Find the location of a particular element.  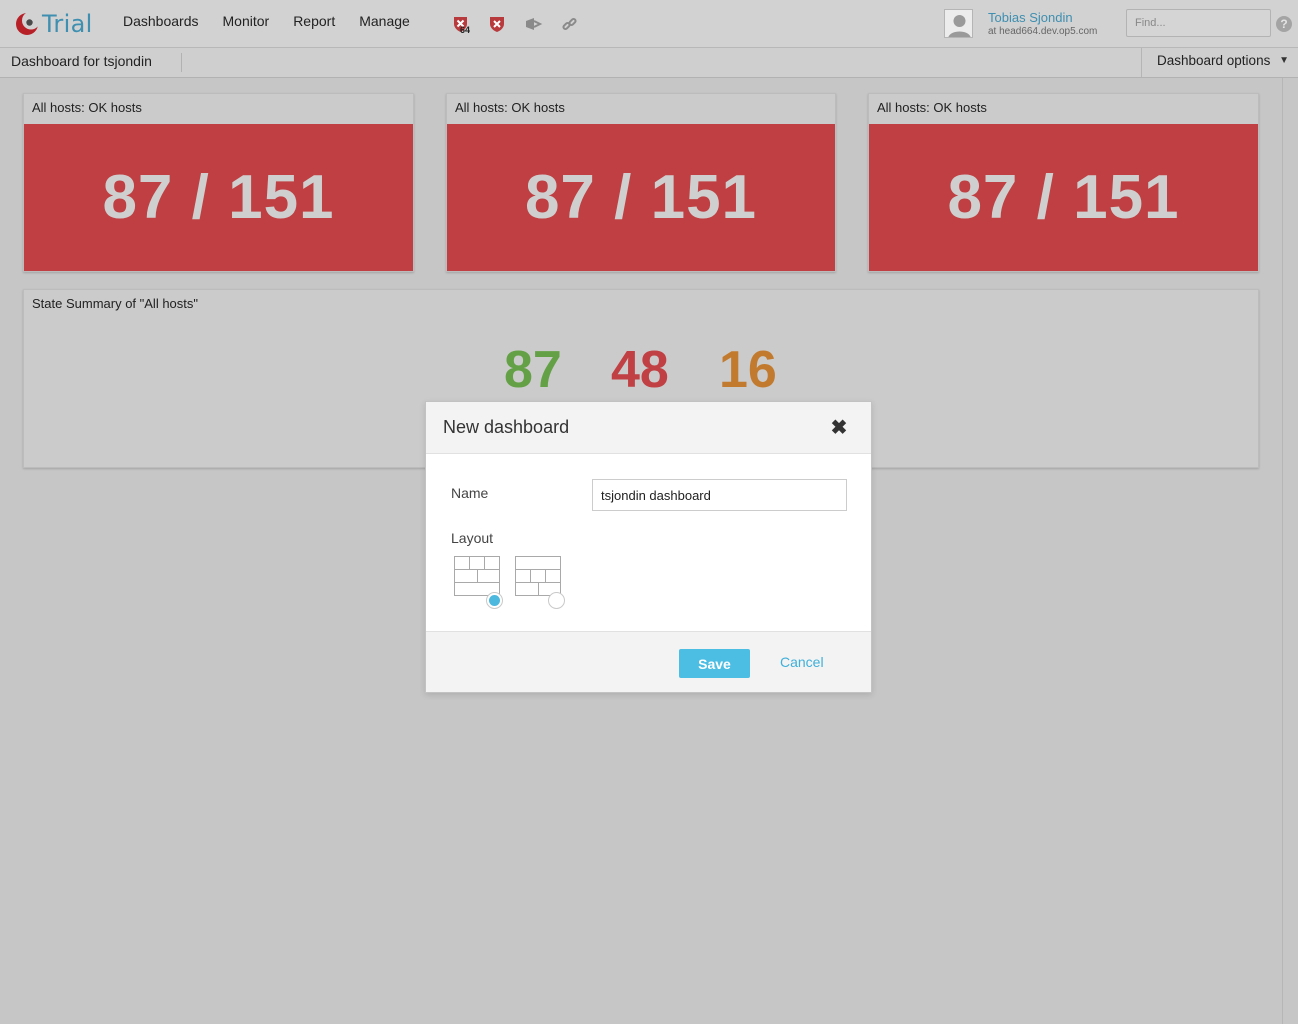

search-input is located at coordinates (1198, 23).